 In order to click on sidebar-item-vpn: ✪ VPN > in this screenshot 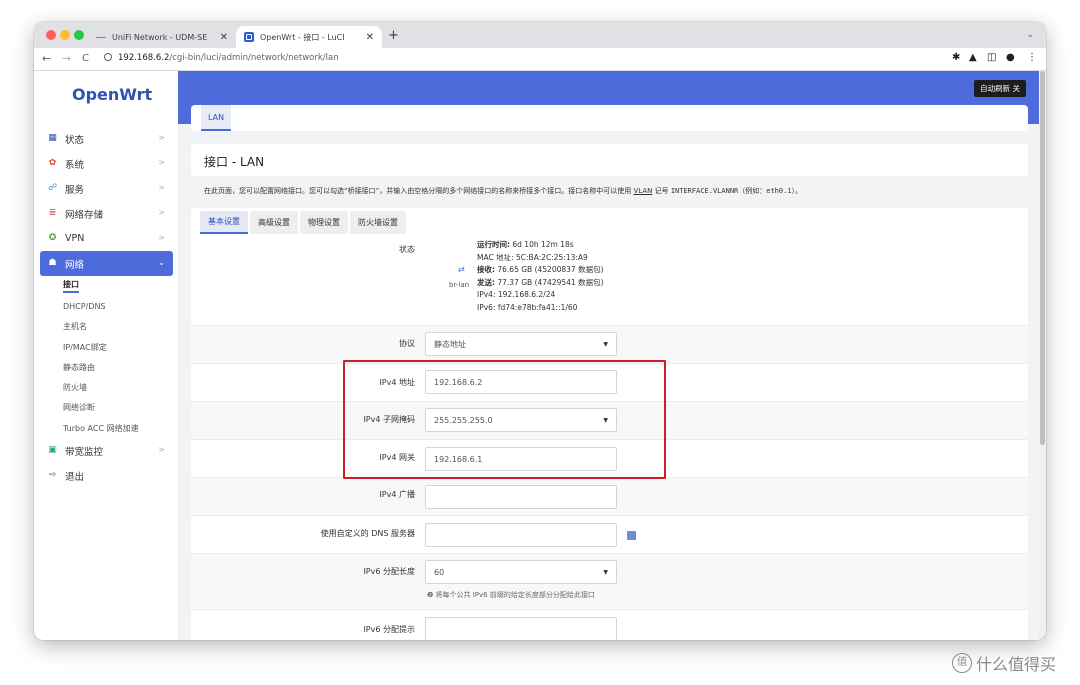, I will do `click(106, 238)`.